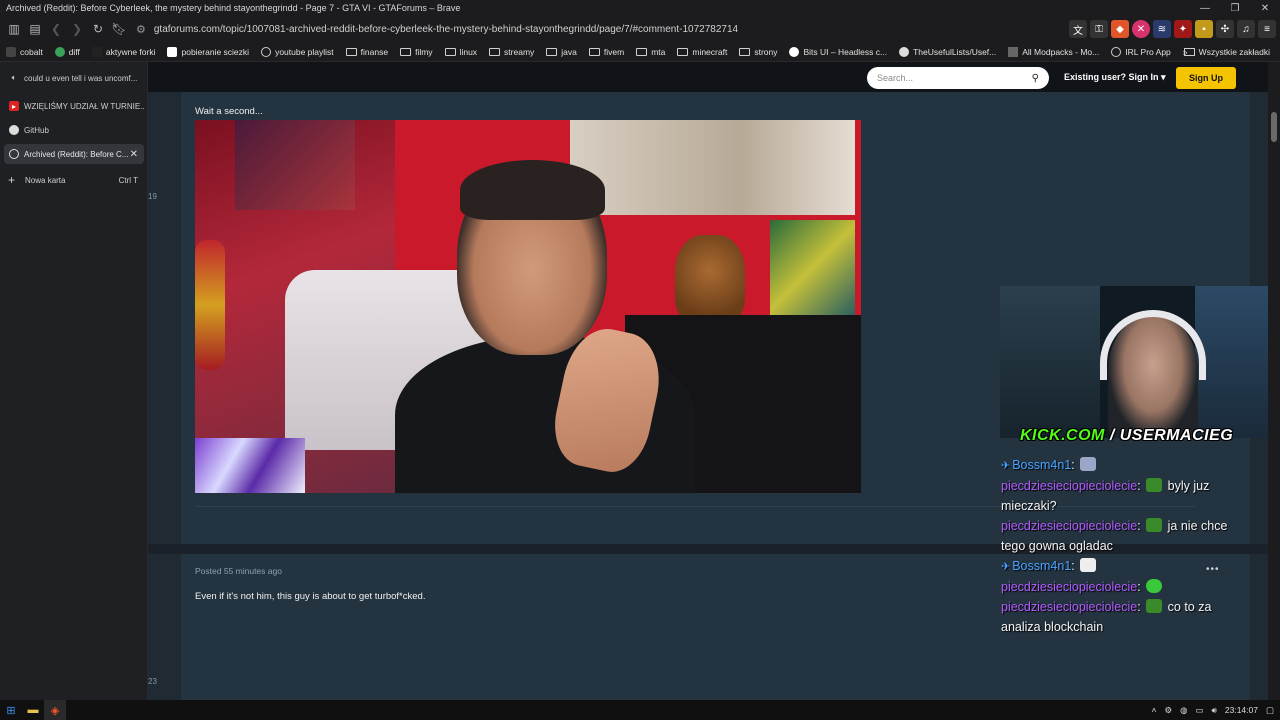 The width and height of the screenshot is (1280, 720). Describe the element at coordinates (1120, 29) in the screenshot. I see `brave-shields-icon: ◆` at that location.